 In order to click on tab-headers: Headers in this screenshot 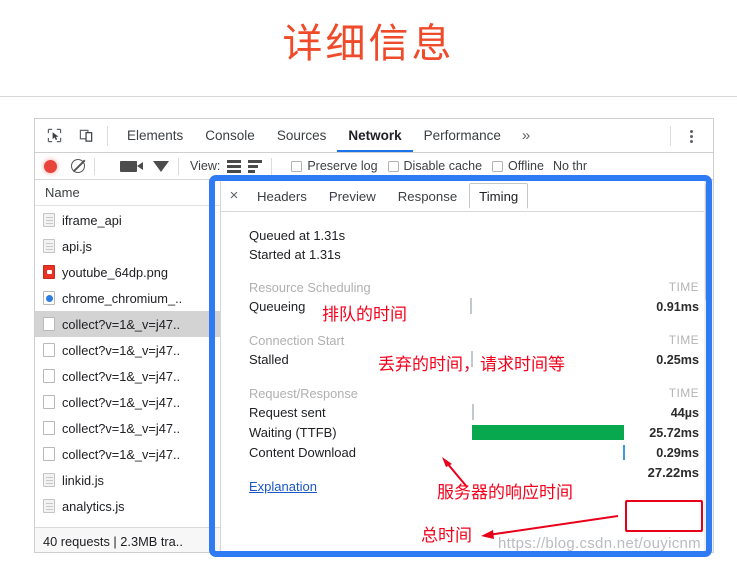, I will do `click(282, 196)`.